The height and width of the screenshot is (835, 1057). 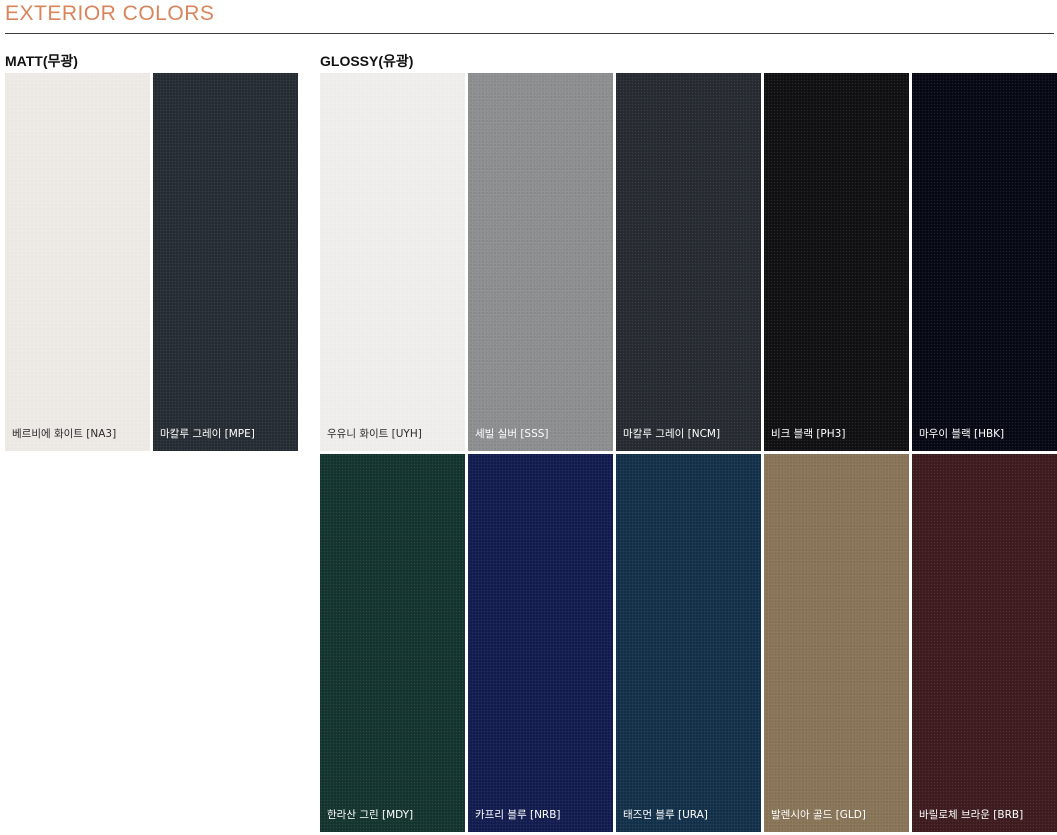 I want to click on swatch-label: 마우이 블랙 [HBK], so click(x=962, y=434).